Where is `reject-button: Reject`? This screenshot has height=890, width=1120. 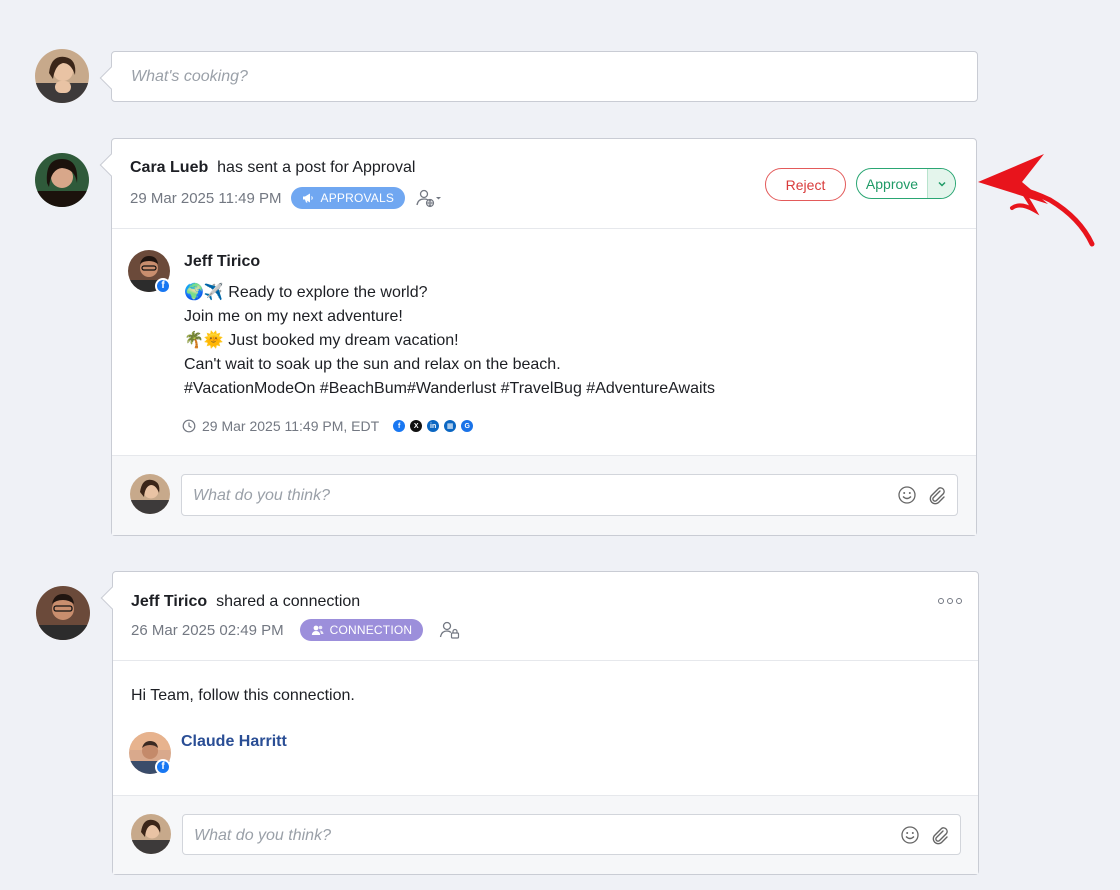 reject-button: Reject is located at coordinates (805, 184).